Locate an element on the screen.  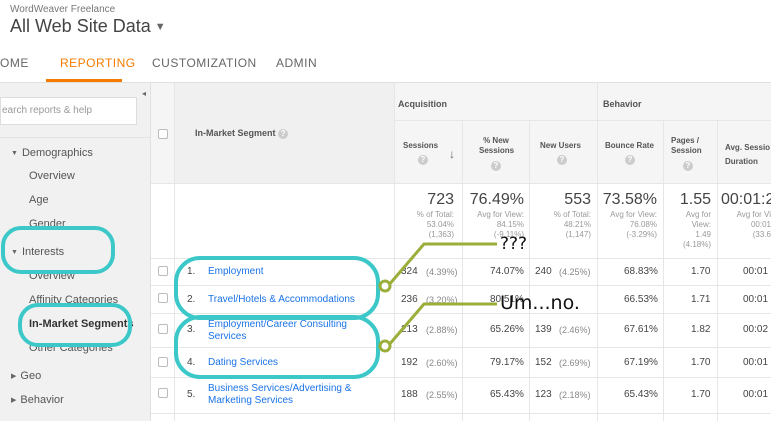
property-name: All Web Site Data is located at coordinates (80, 26).